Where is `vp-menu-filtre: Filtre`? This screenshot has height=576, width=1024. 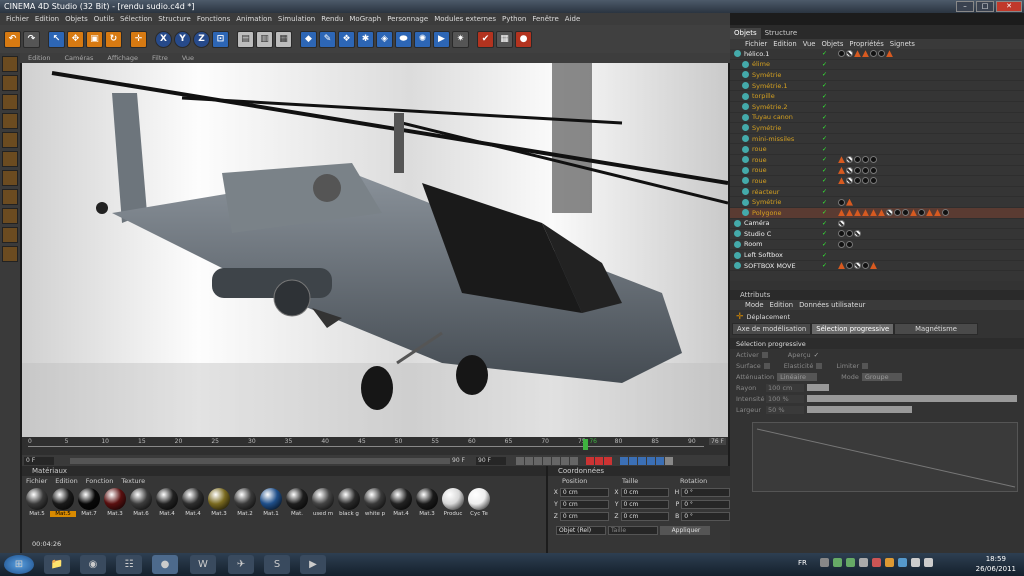 vp-menu-filtre: Filtre is located at coordinates (159, 58).